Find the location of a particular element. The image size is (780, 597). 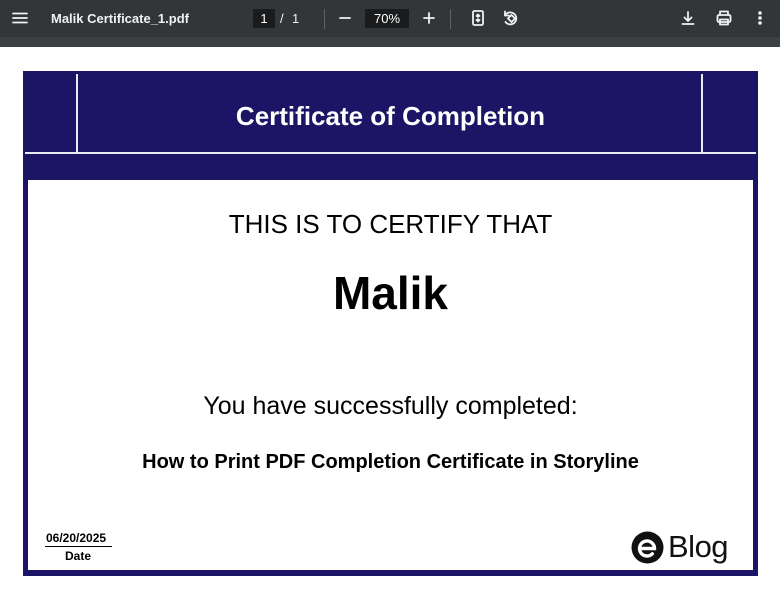

zoom-input is located at coordinates (387, 18).